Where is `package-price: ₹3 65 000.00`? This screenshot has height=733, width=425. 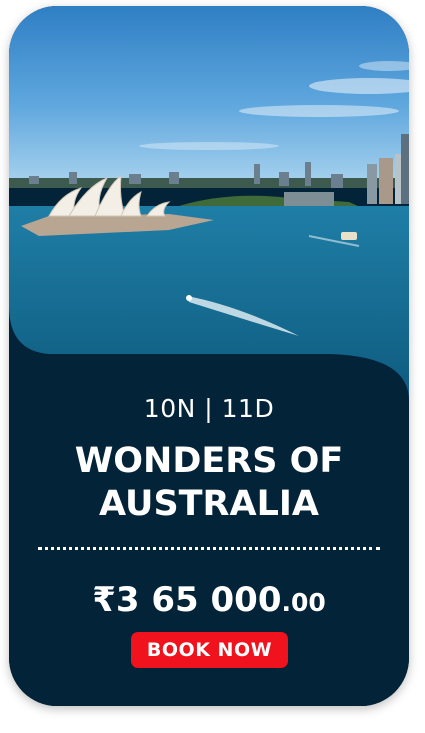
package-price: ₹3 65 000.00 is located at coordinates (209, 601).